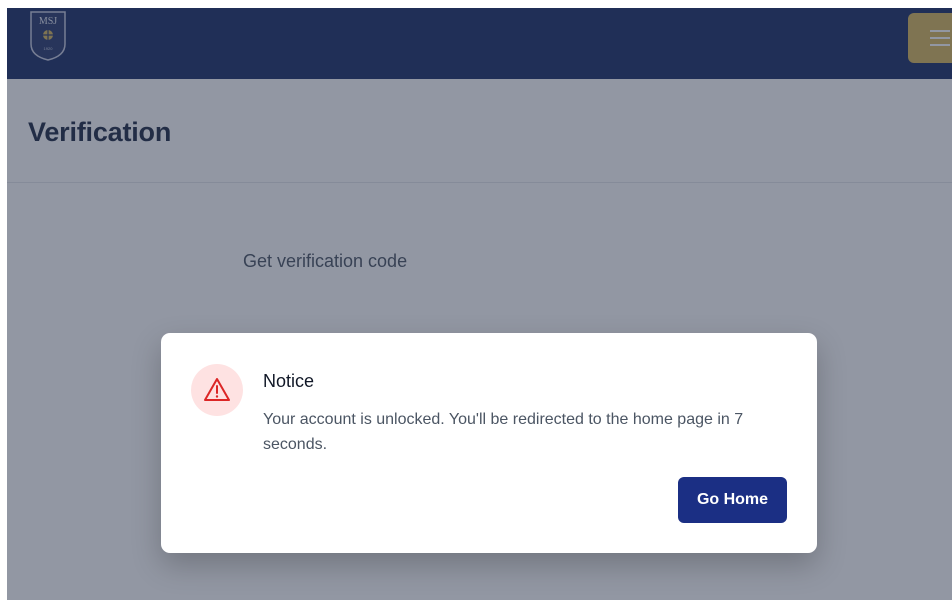  What do you see at coordinates (289, 381) in the screenshot?
I see `dialog-title: Notice` at bounding box center [289, 381].